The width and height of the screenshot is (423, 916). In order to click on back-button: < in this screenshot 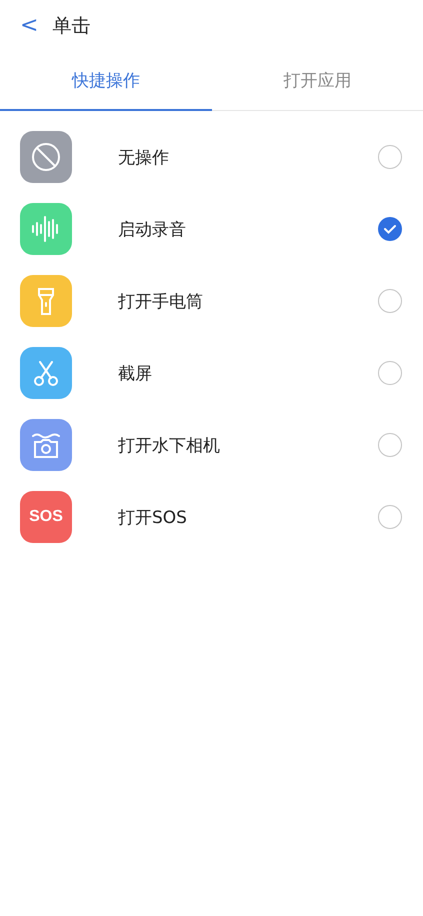, I will do `click(29, 26)`.